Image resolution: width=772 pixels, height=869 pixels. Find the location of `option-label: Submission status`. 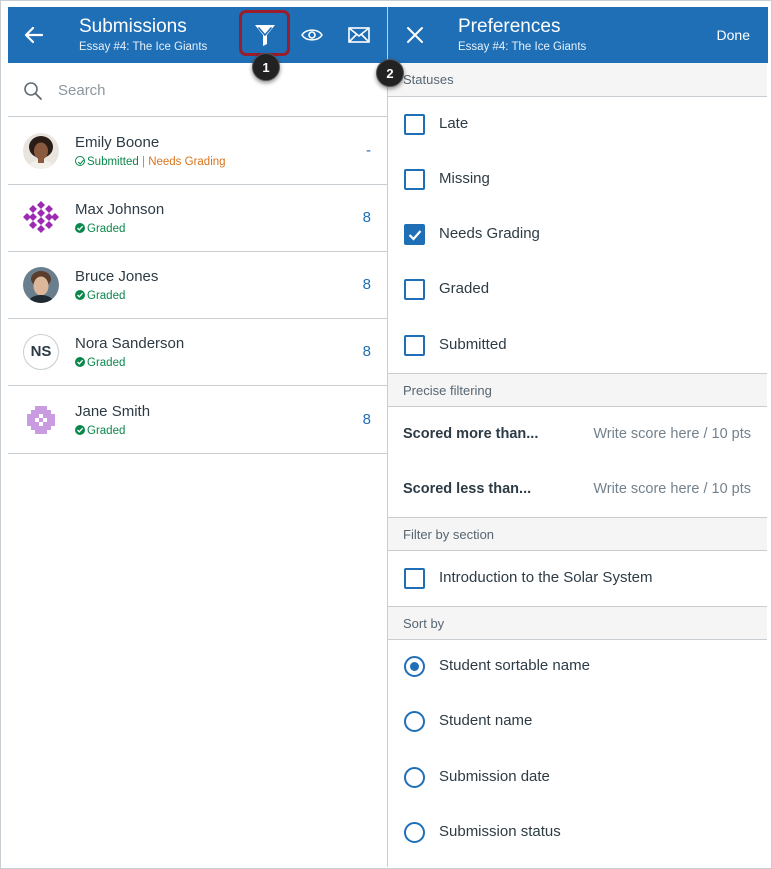

option-label: Submission status is located at coordinates (500, 831).